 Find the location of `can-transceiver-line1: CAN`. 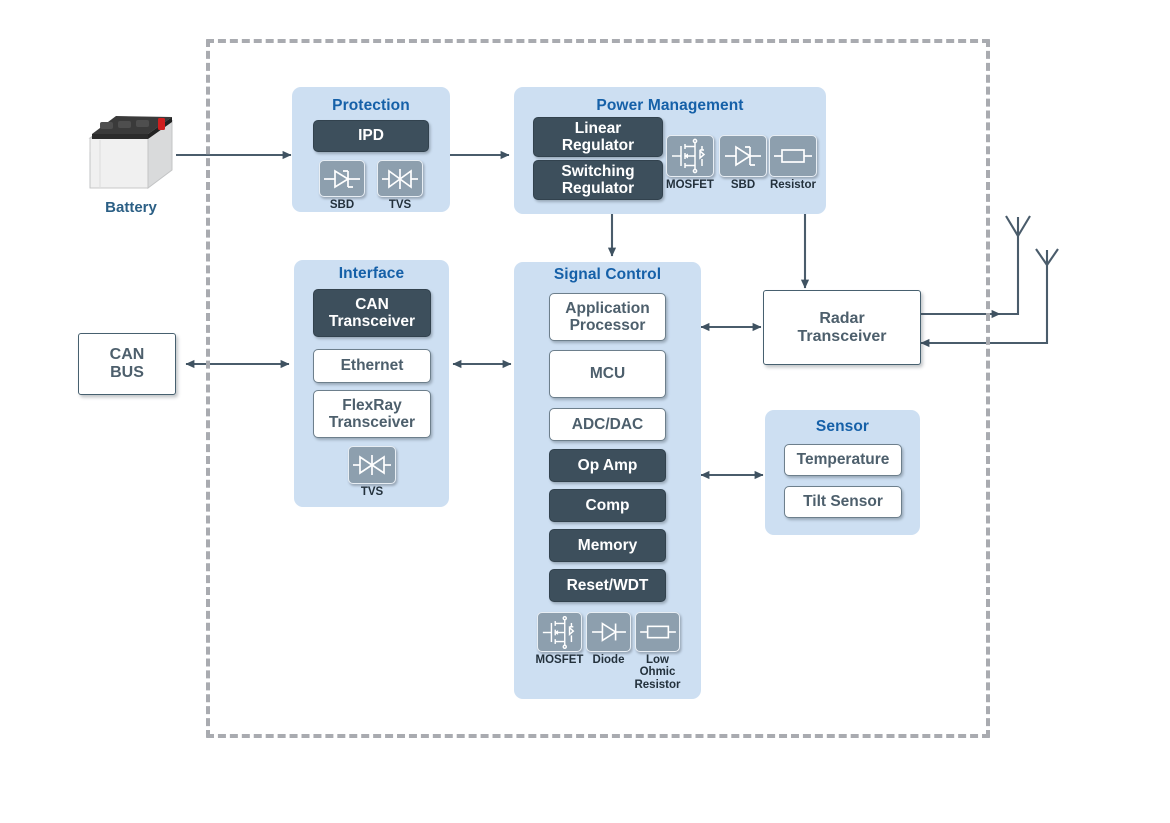

can-transceiver-line1: CAN is located at coordinates (372, 304).